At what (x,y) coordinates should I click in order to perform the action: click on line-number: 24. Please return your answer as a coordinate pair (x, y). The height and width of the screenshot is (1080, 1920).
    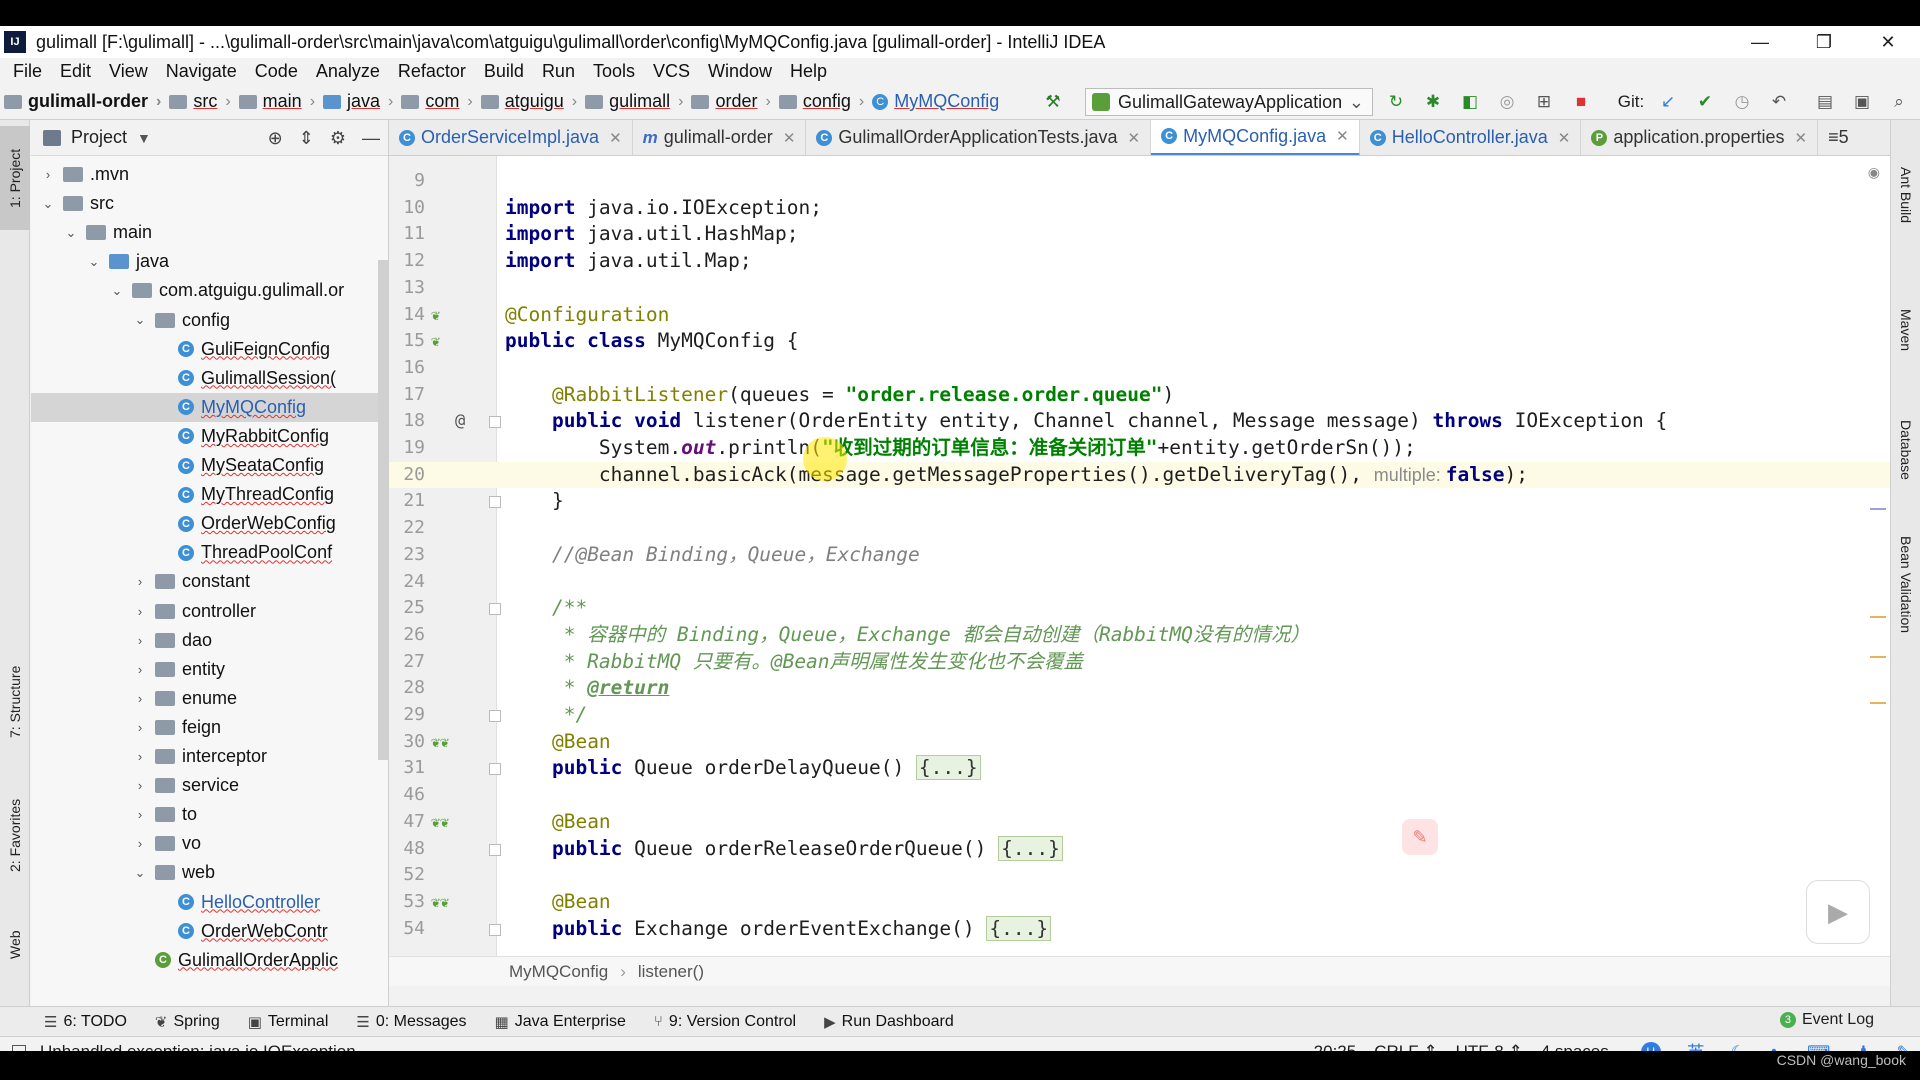
    Looking at the image, I should click on (407, 582).